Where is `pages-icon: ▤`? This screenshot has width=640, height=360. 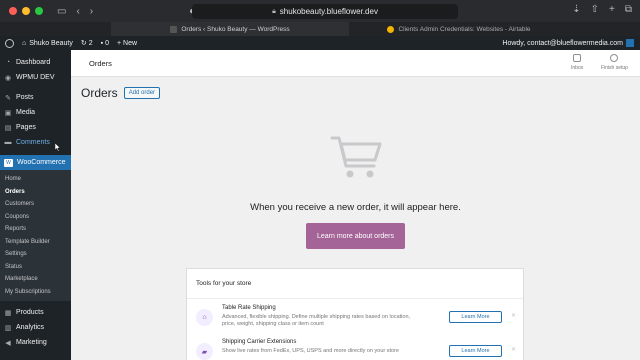 pages-icon: ▤ is located at coordinates (8, 128).